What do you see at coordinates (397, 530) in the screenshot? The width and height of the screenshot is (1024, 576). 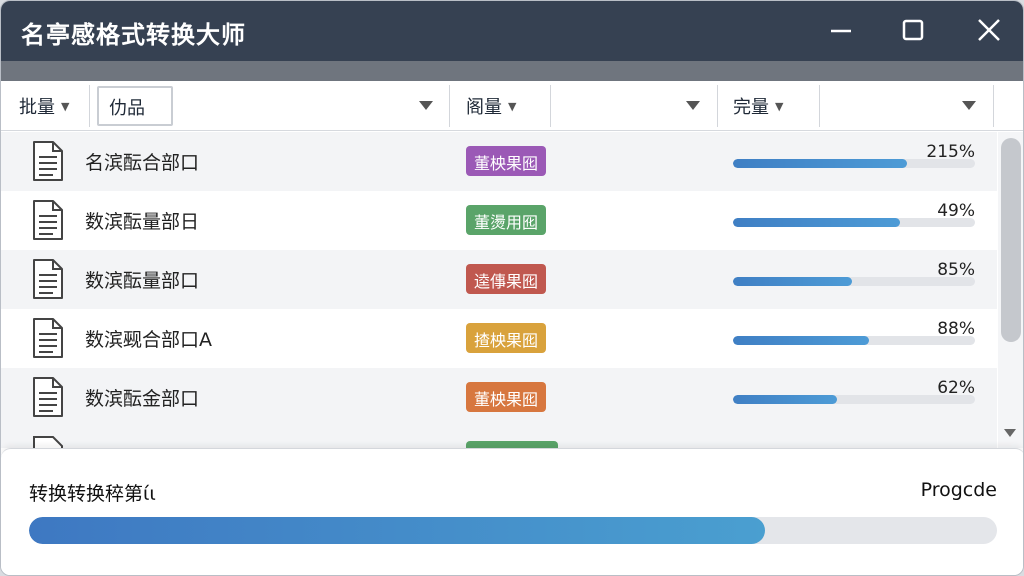 I see `overall-progress-fill` at bounding box center [397, 530].